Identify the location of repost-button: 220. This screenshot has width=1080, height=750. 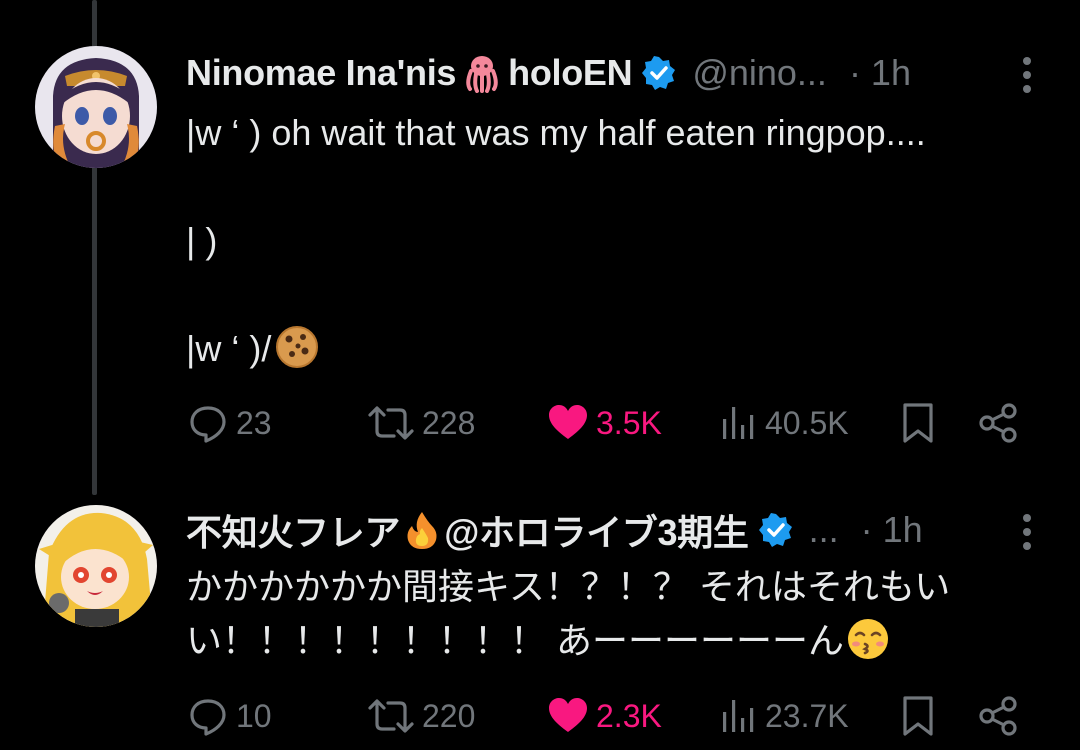
(420, 716).